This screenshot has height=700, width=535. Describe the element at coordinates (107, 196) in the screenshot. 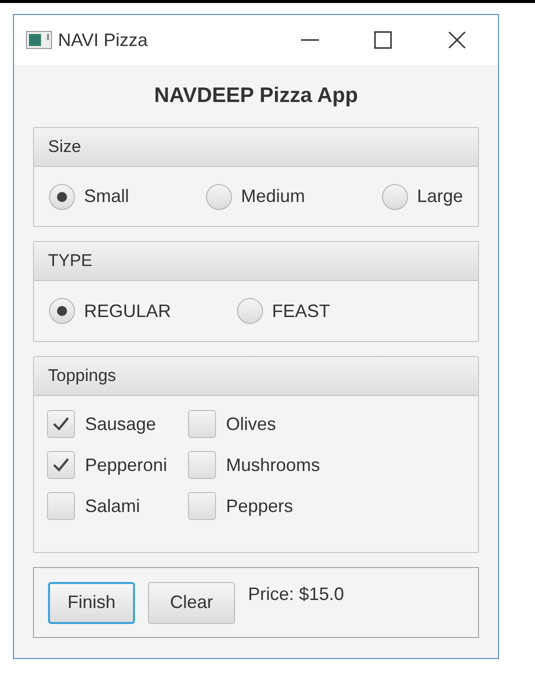

I see `radio-label: Small` at that location.